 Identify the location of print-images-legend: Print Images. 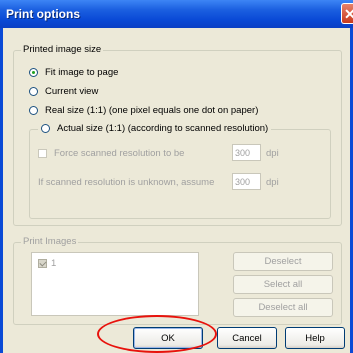
(50, 241).